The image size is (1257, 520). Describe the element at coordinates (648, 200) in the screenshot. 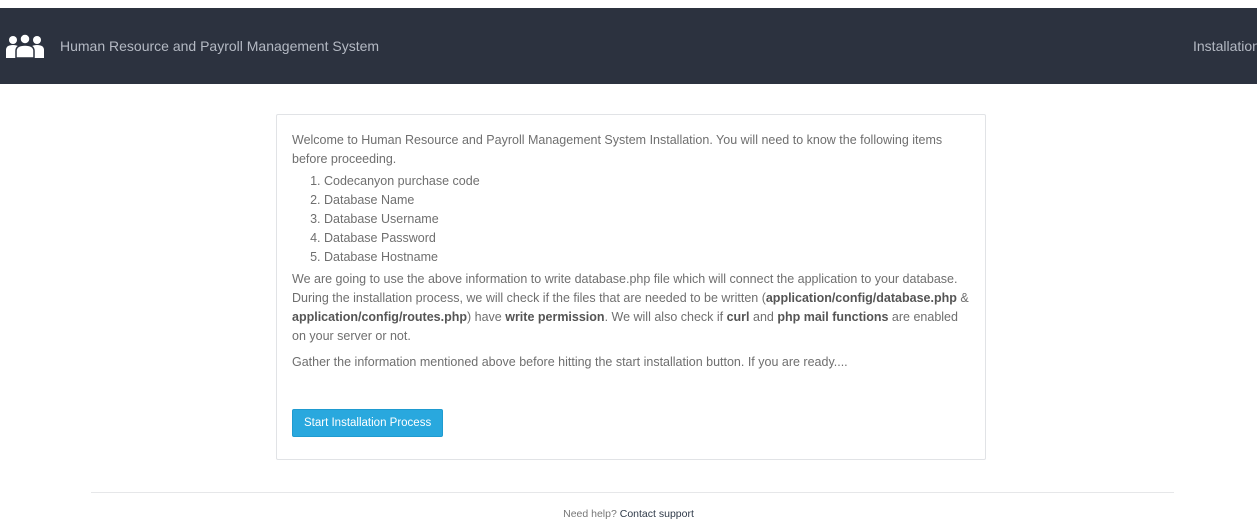

I see `list-item: Database Name` at that location.